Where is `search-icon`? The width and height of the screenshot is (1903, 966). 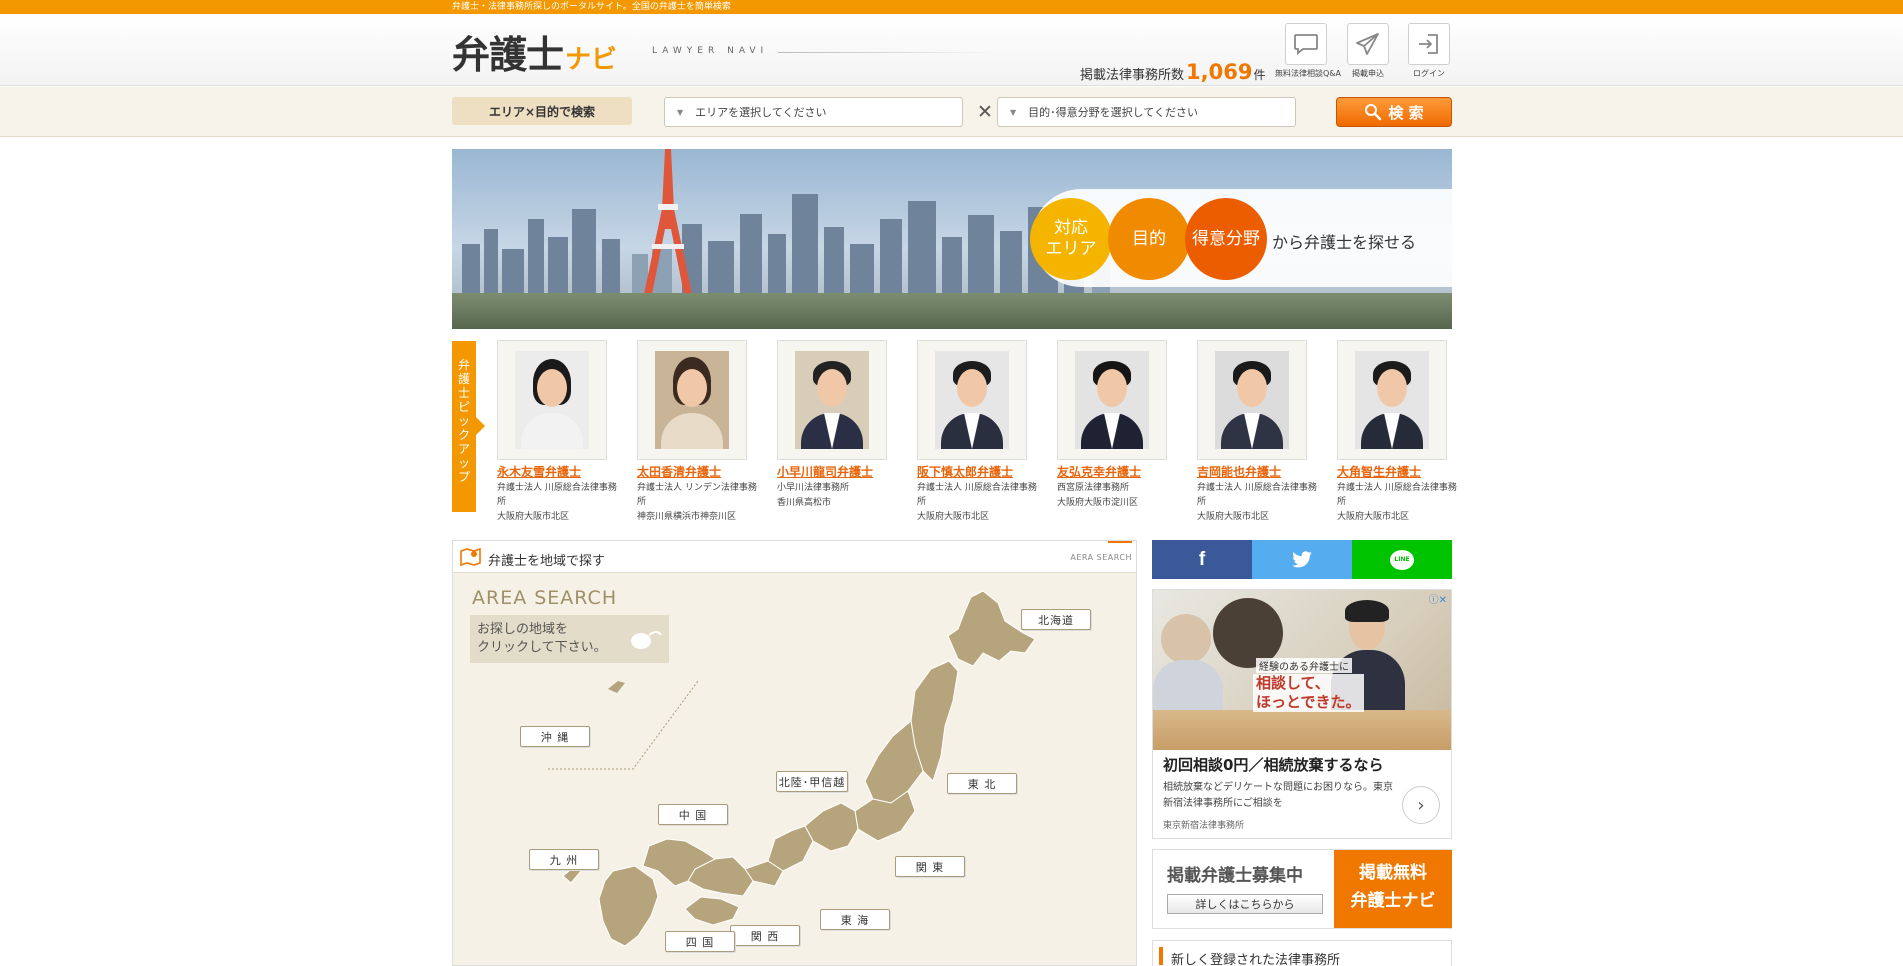 search-icon is located at coordinates (1373, 112).